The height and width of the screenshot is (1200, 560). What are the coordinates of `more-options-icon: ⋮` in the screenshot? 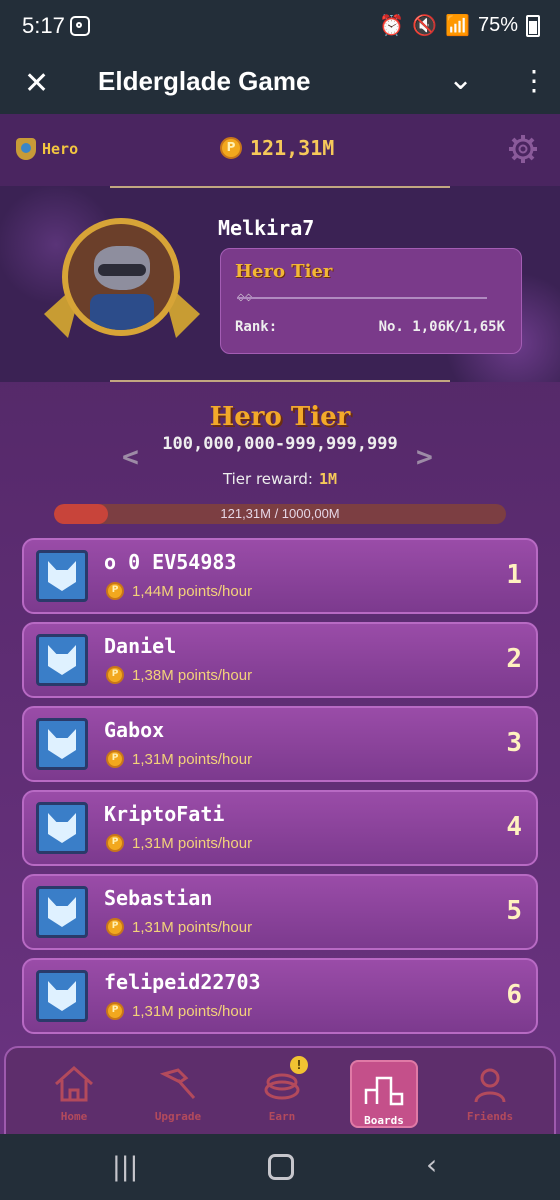 It's located at (534, 80).